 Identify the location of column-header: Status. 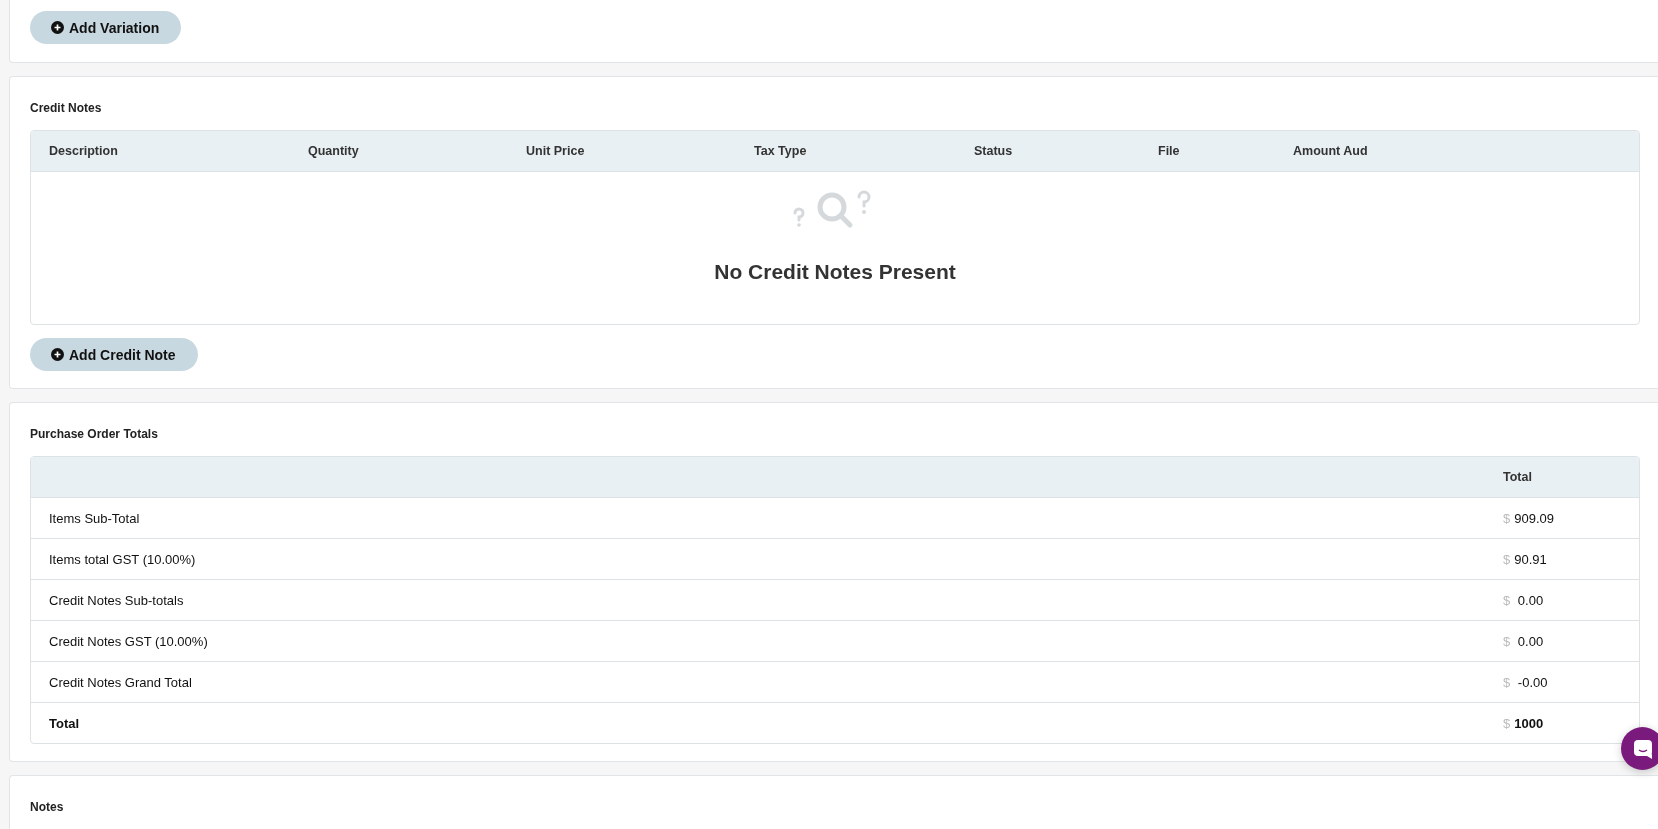
(994, 151).